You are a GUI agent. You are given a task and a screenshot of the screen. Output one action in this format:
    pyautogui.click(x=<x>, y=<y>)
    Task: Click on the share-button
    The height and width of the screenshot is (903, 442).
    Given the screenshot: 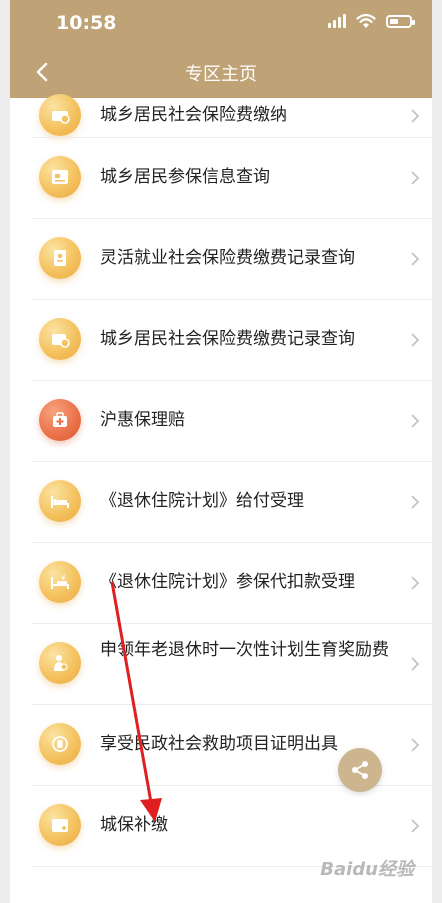 What is the action you would take?
    pyautogui.click(x=360, y=770)
    